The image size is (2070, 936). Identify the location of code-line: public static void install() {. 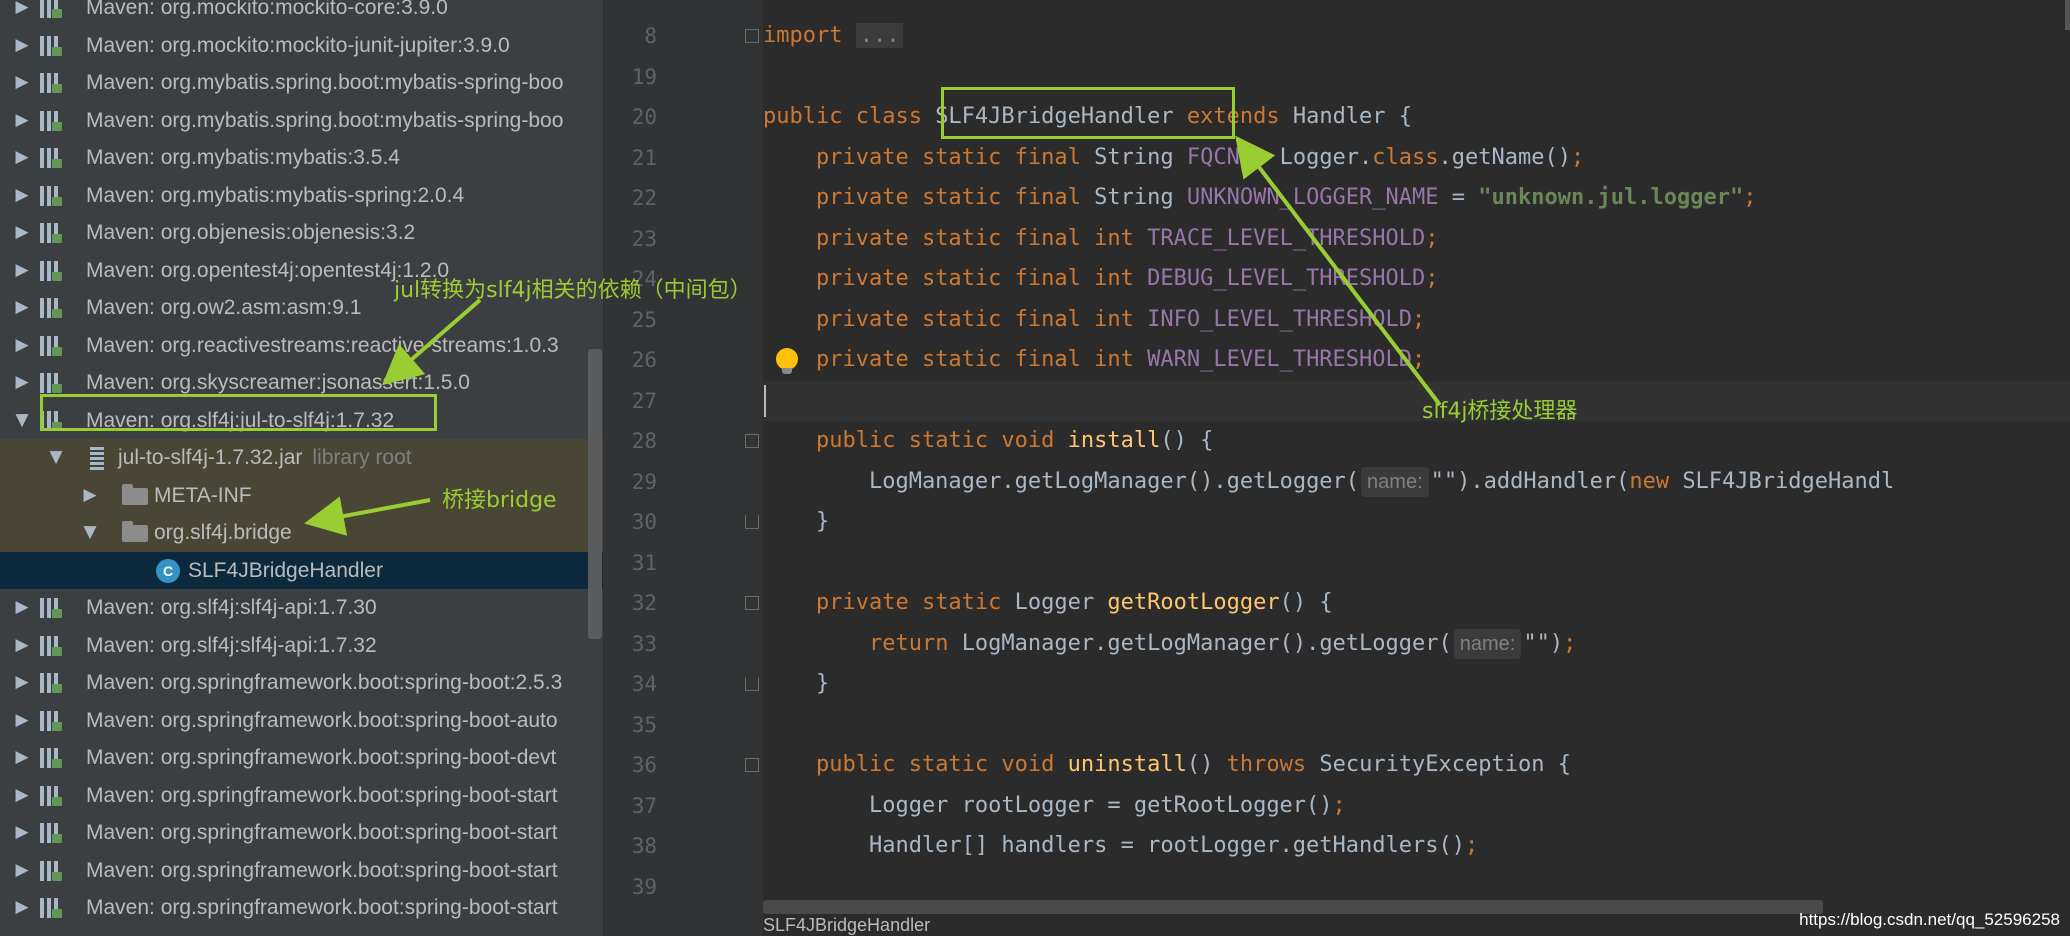
(1416, 441).